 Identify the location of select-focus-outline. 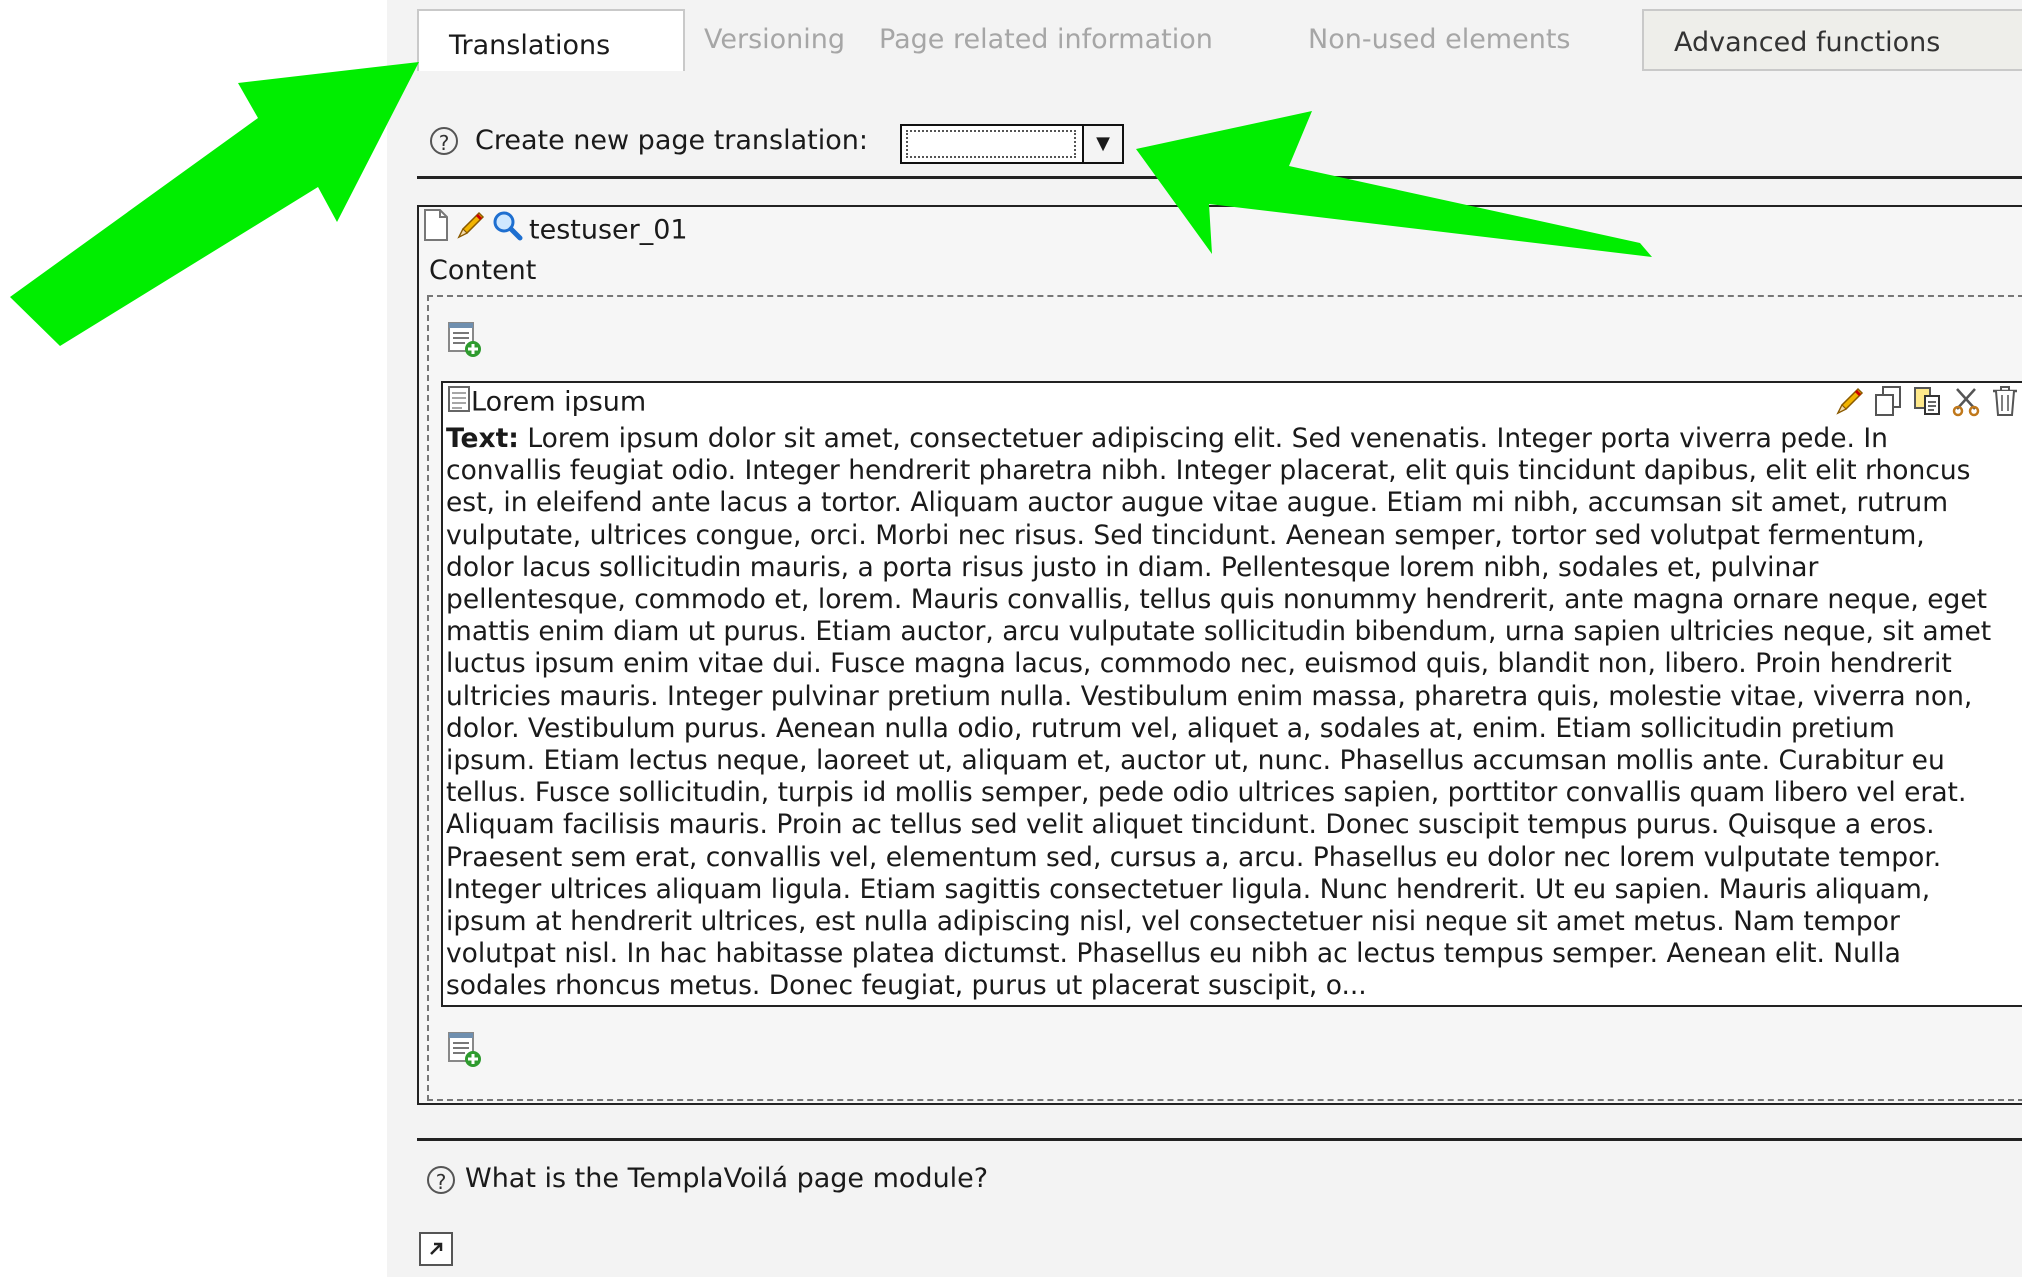
(991, 144).